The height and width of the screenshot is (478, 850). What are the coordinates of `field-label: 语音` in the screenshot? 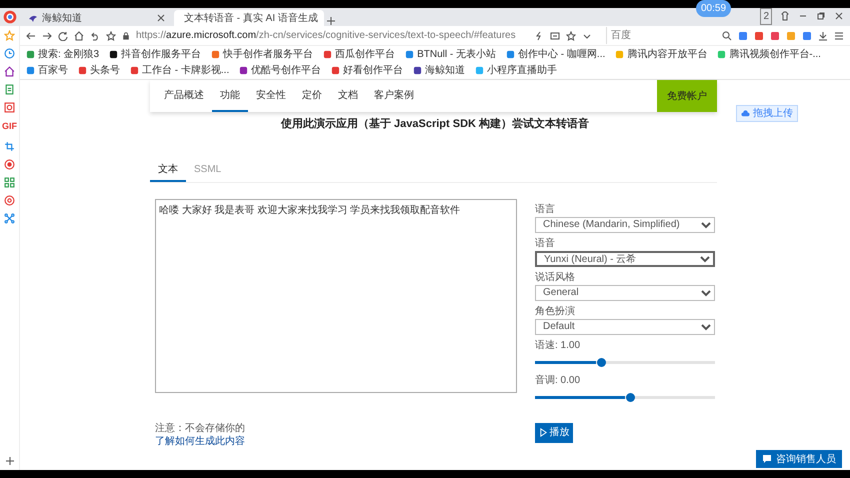 It's located at (545, 243).